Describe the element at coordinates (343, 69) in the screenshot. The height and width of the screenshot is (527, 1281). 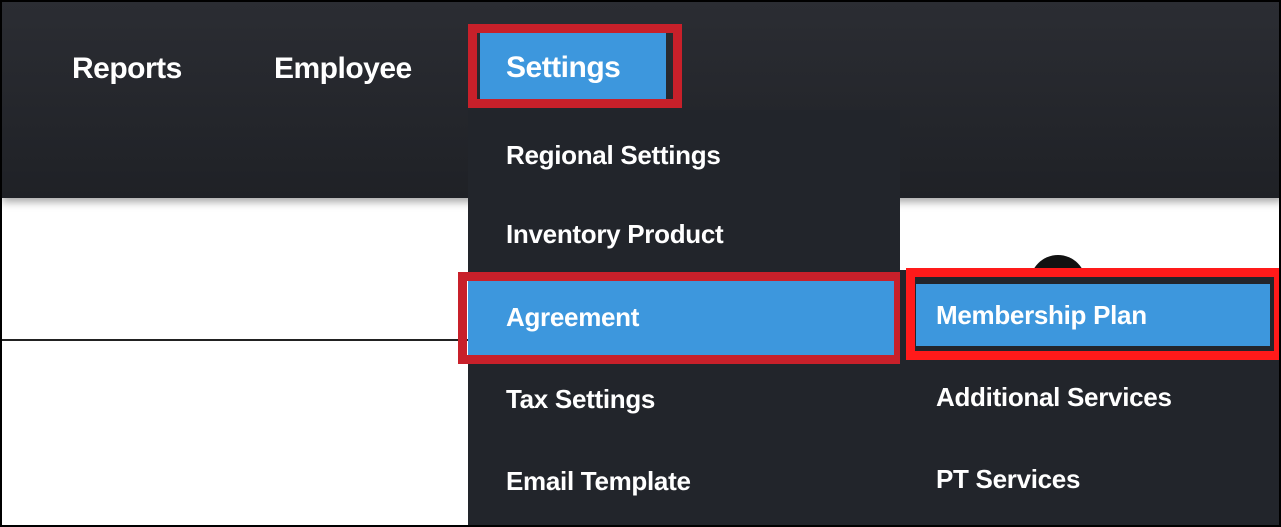
I see `nav-employee: Employee` at that location.